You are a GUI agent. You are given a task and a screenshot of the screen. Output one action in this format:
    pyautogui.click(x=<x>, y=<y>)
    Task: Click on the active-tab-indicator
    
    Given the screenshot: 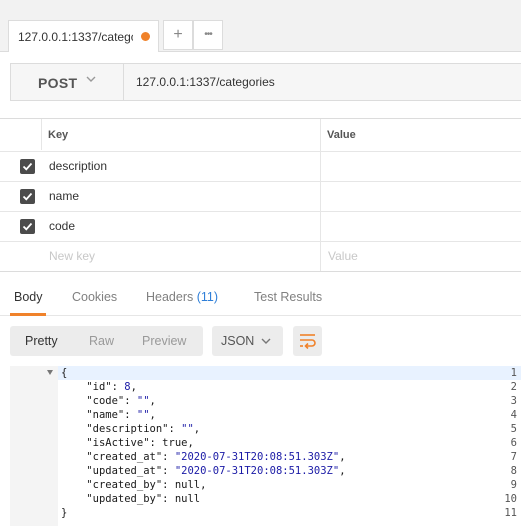 What is the action you would take?
    pyautogui.click(x=28, y=314)
    